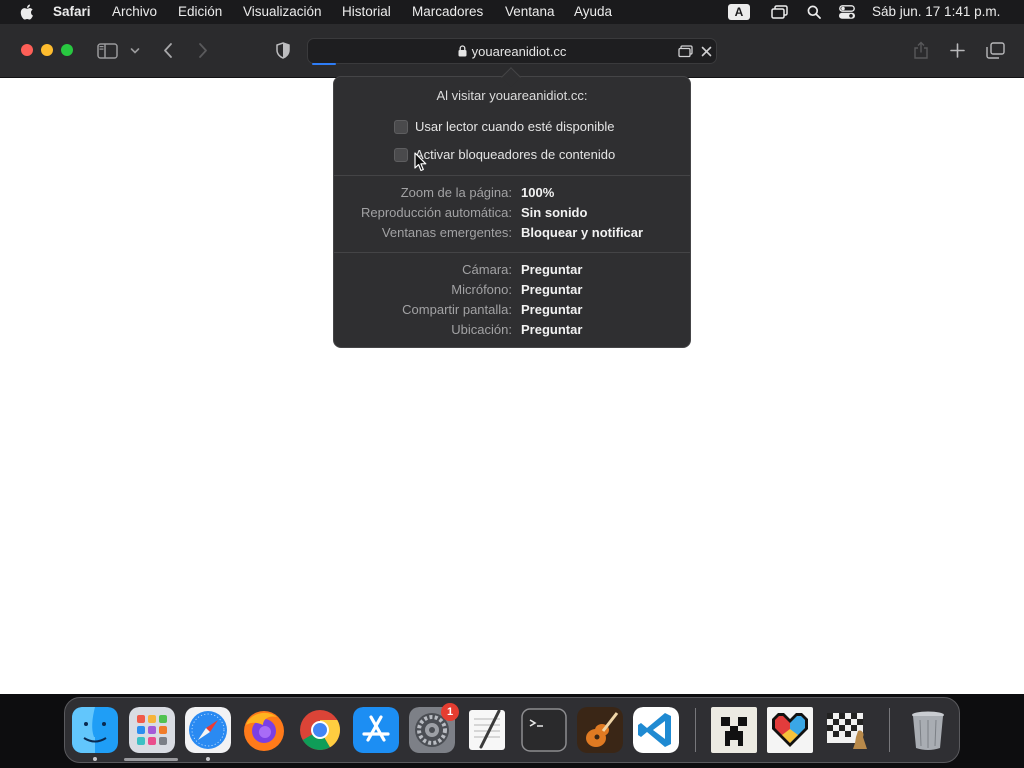 The height and width of the screenshot is (768, 1024). Describe the element at coordinates (515, 154) in the screenshot. I see `content-blockers-checkbox-label: Activar bloqueadores de contenido` at that location.